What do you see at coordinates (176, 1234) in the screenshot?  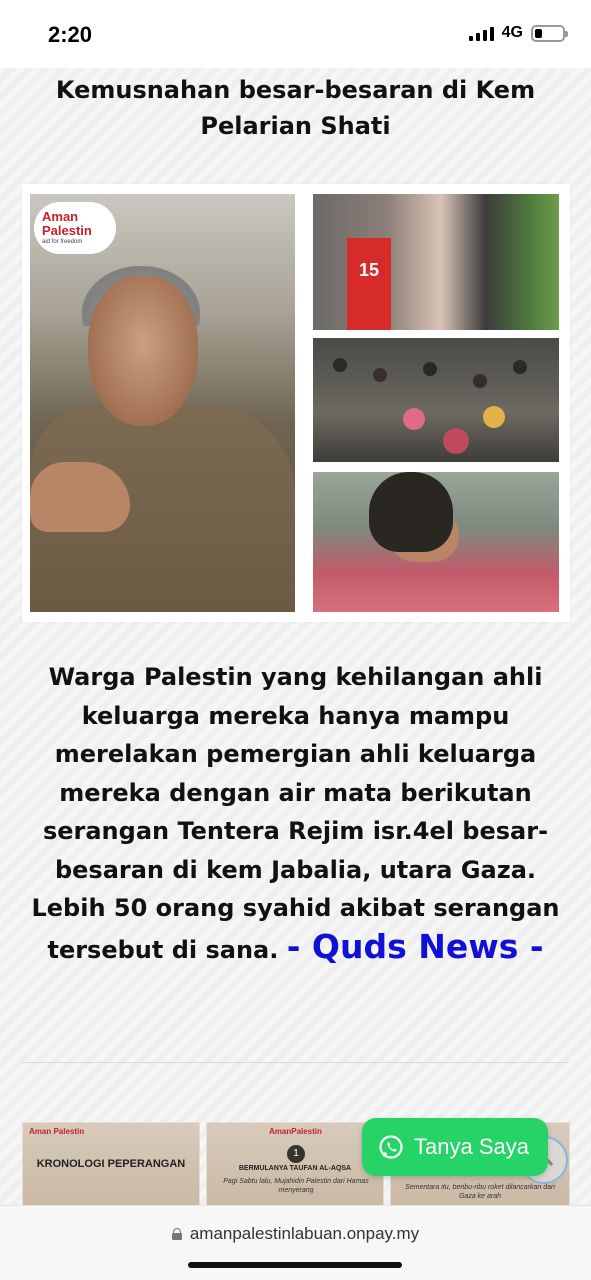 I see `lock-icon` at bounding box center [176, 1234].